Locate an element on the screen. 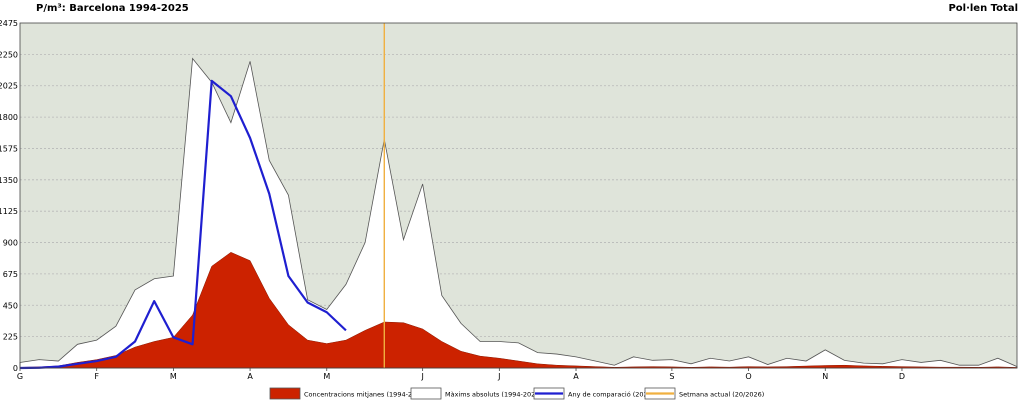 This screenshot has width=1024, height=403. legend-label: Concentracions mitjanes (1994-2025) is located at coordinates (365, 395).